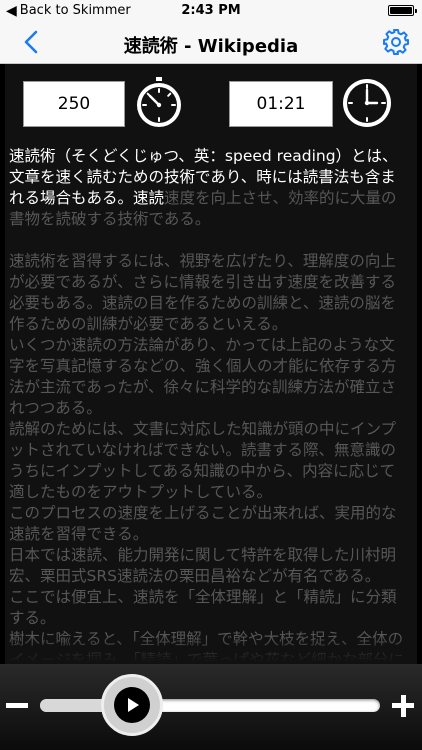 The image size is (422, 750). What do you see at coordinates (17, 705) in the screenshot?
I see `minus-icon` at bounding box center [17, 705].